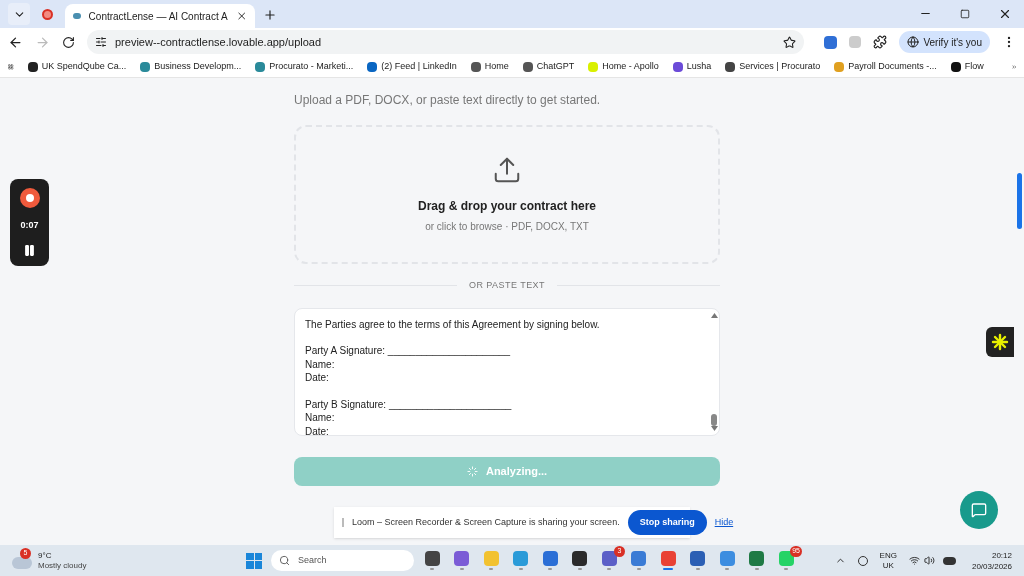 The height and width of the screenshot is (576, 1024). I want to click on site-settings-icon, so click(101, 42).